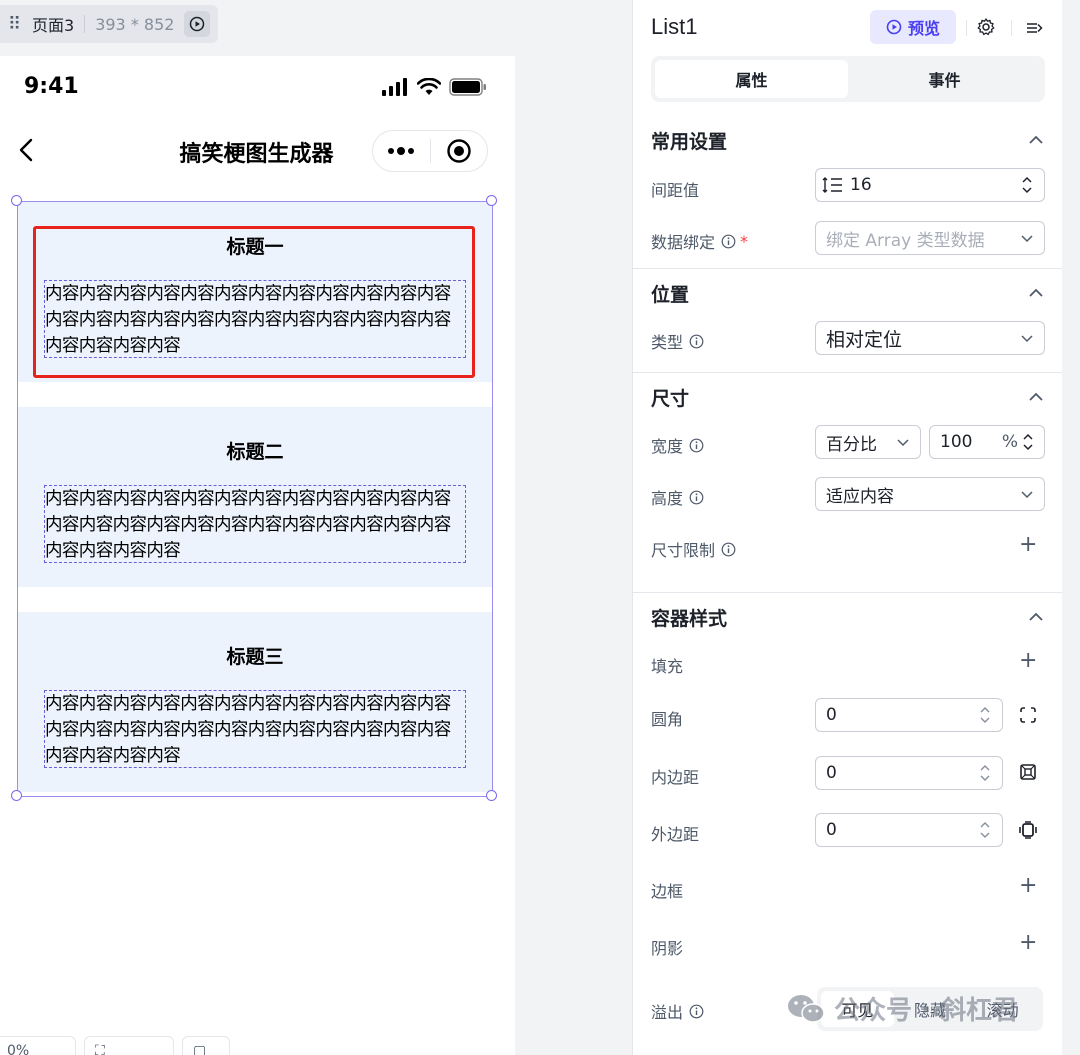 This screenshot has height=1055, width=1080. I want to click on data-binding-label: 数据绑定, so click(683, 242).